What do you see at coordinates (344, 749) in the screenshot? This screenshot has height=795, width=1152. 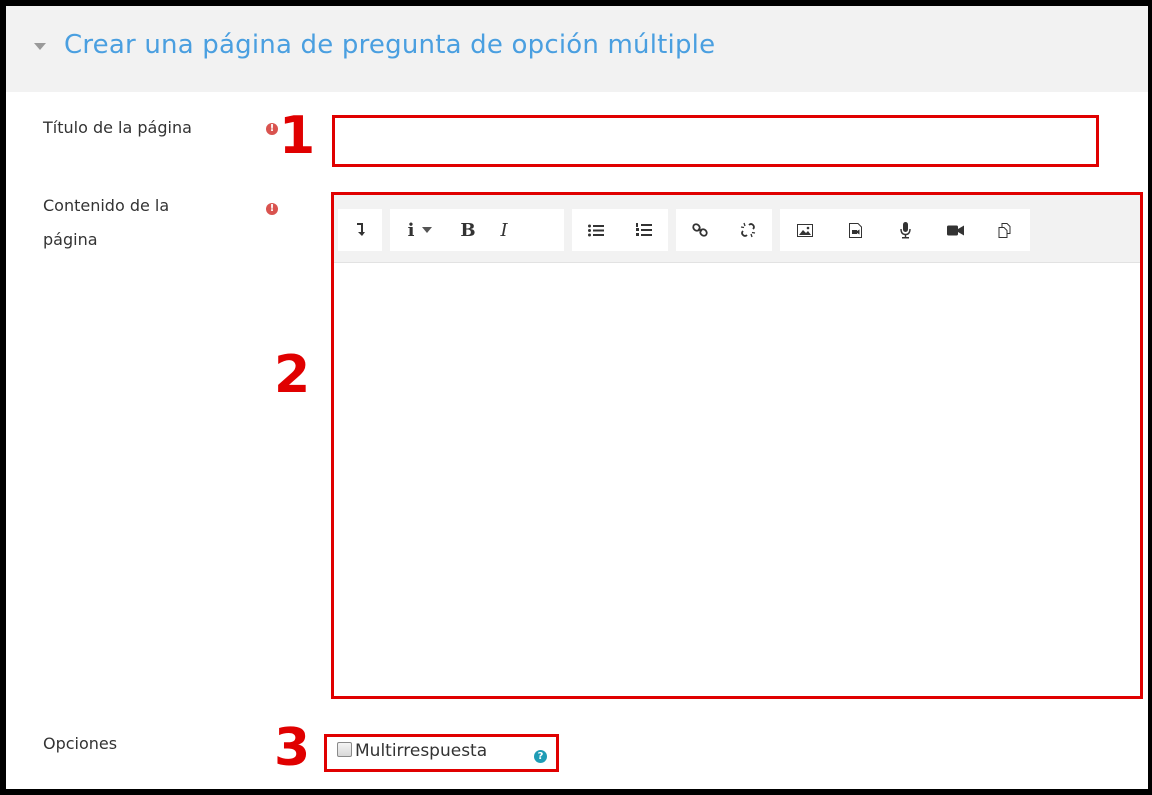 I see `multiple-answer-checkbox` at bounding box center [344, 749].